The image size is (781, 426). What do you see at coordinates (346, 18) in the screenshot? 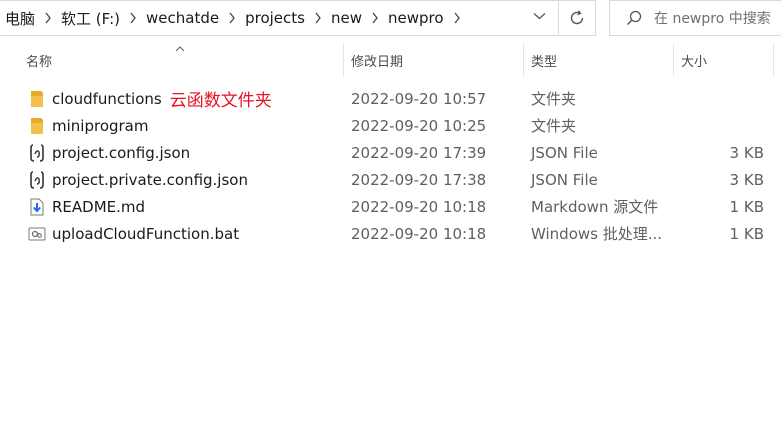
I see `breadcrumb-item-new: new` at bounding box center [346, 18].